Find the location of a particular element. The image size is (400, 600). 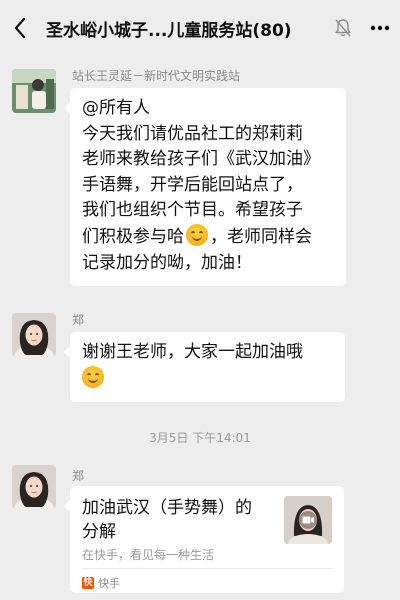

back-button is located at coordinates (20, 28).